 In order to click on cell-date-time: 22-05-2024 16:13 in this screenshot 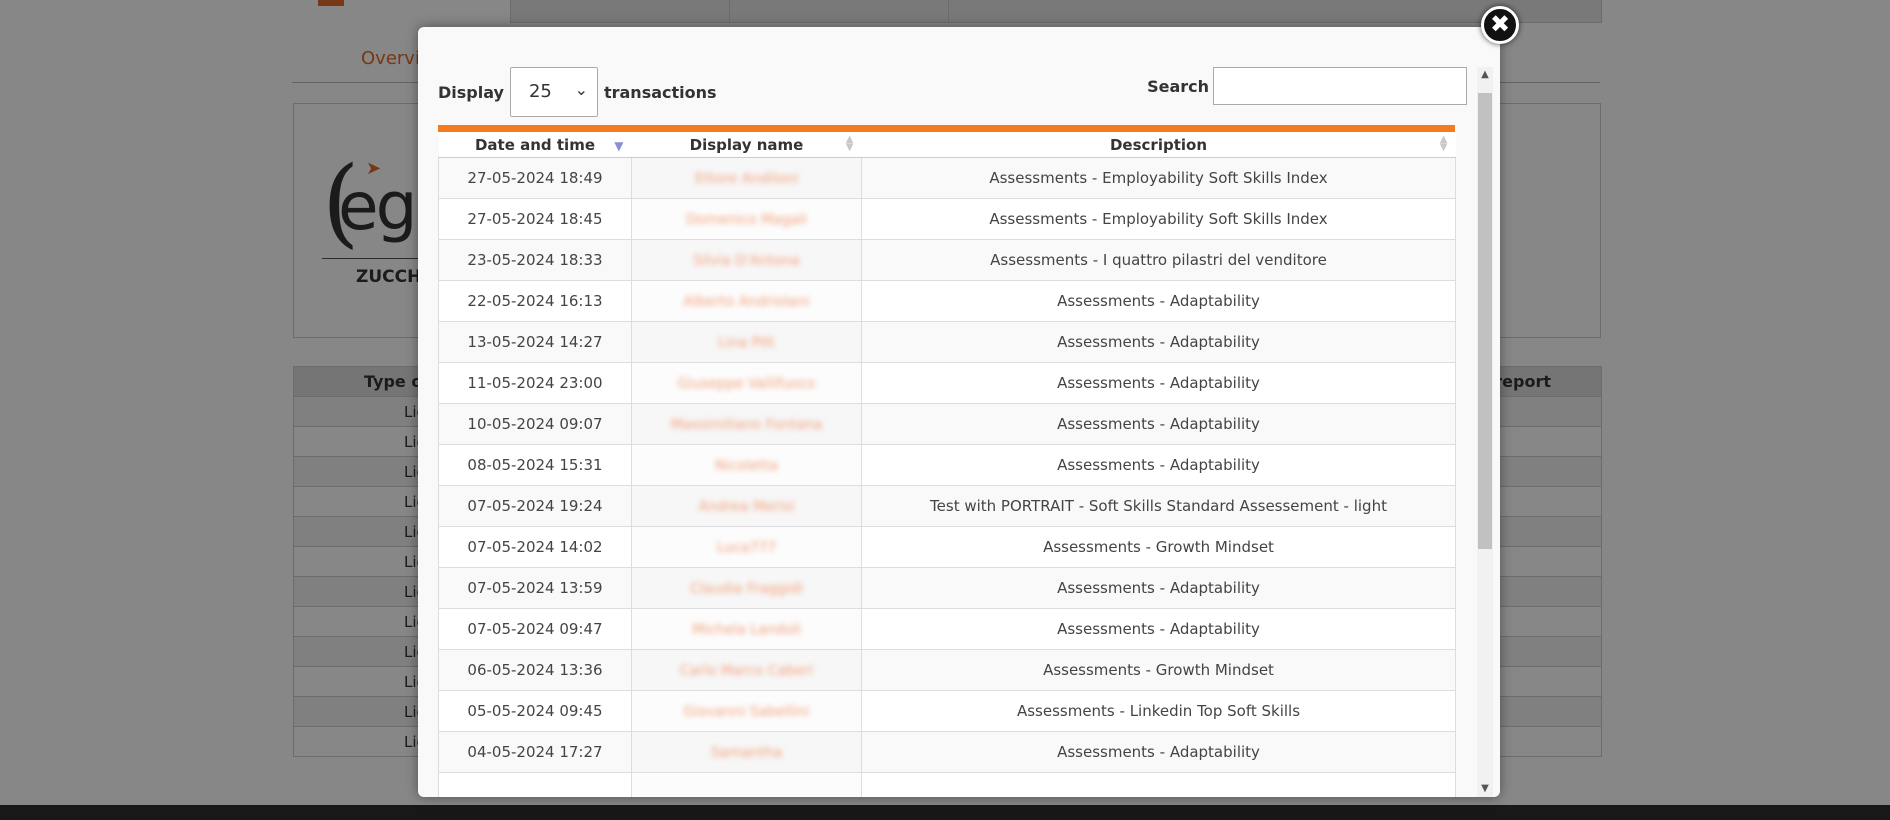, I will do `click(535, 301)`.